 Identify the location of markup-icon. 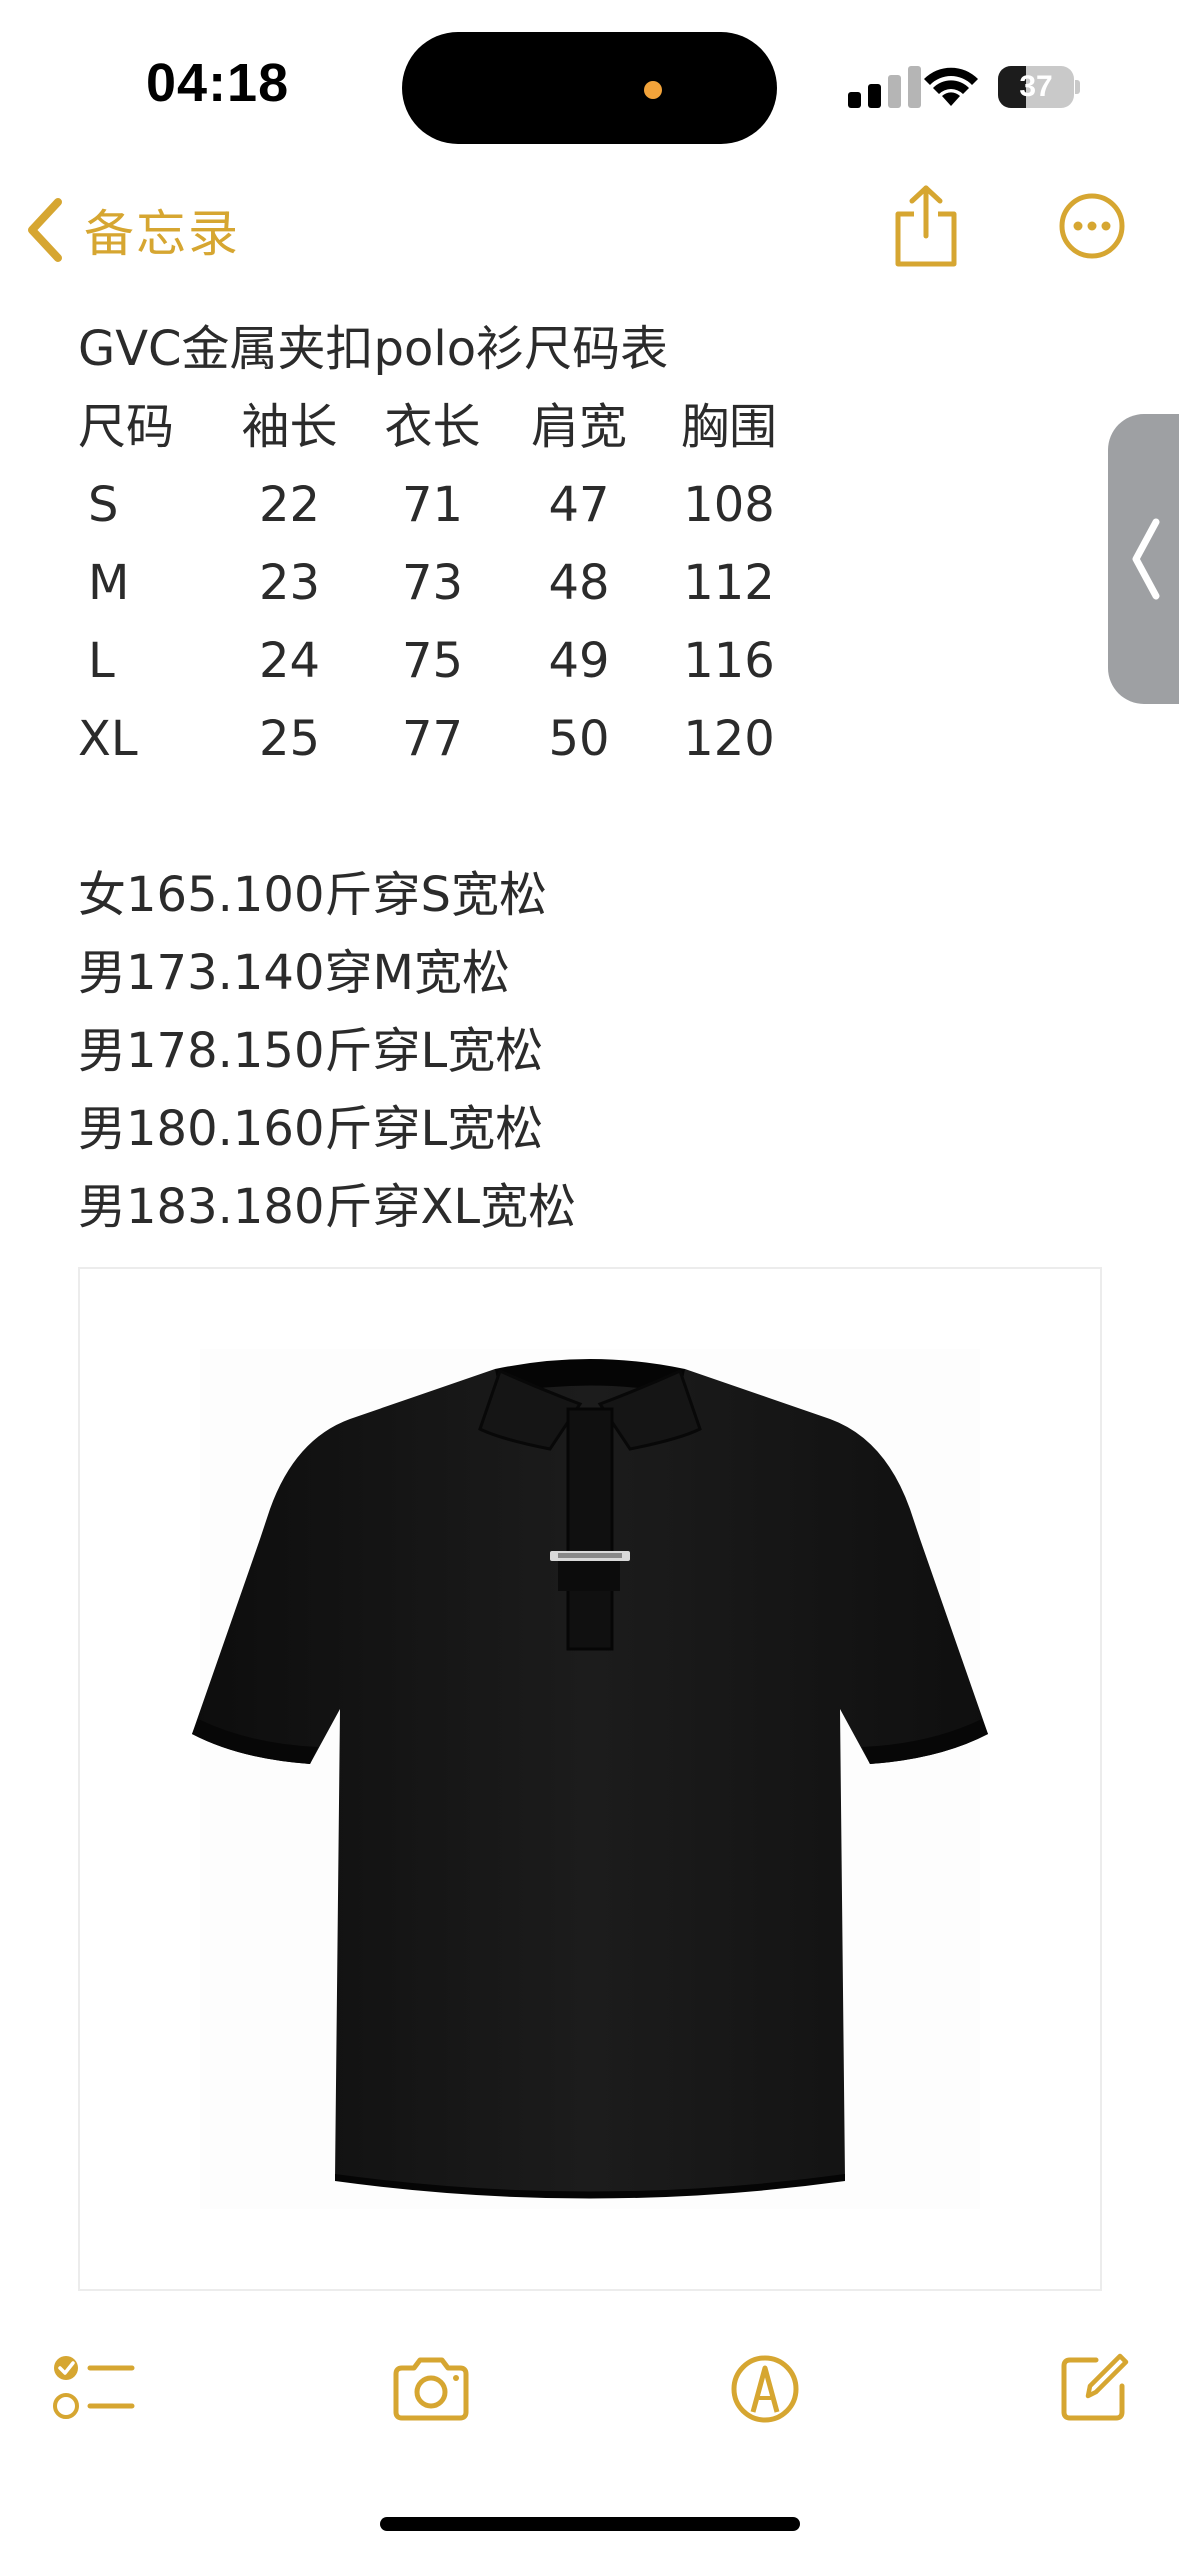
(765, 2389).